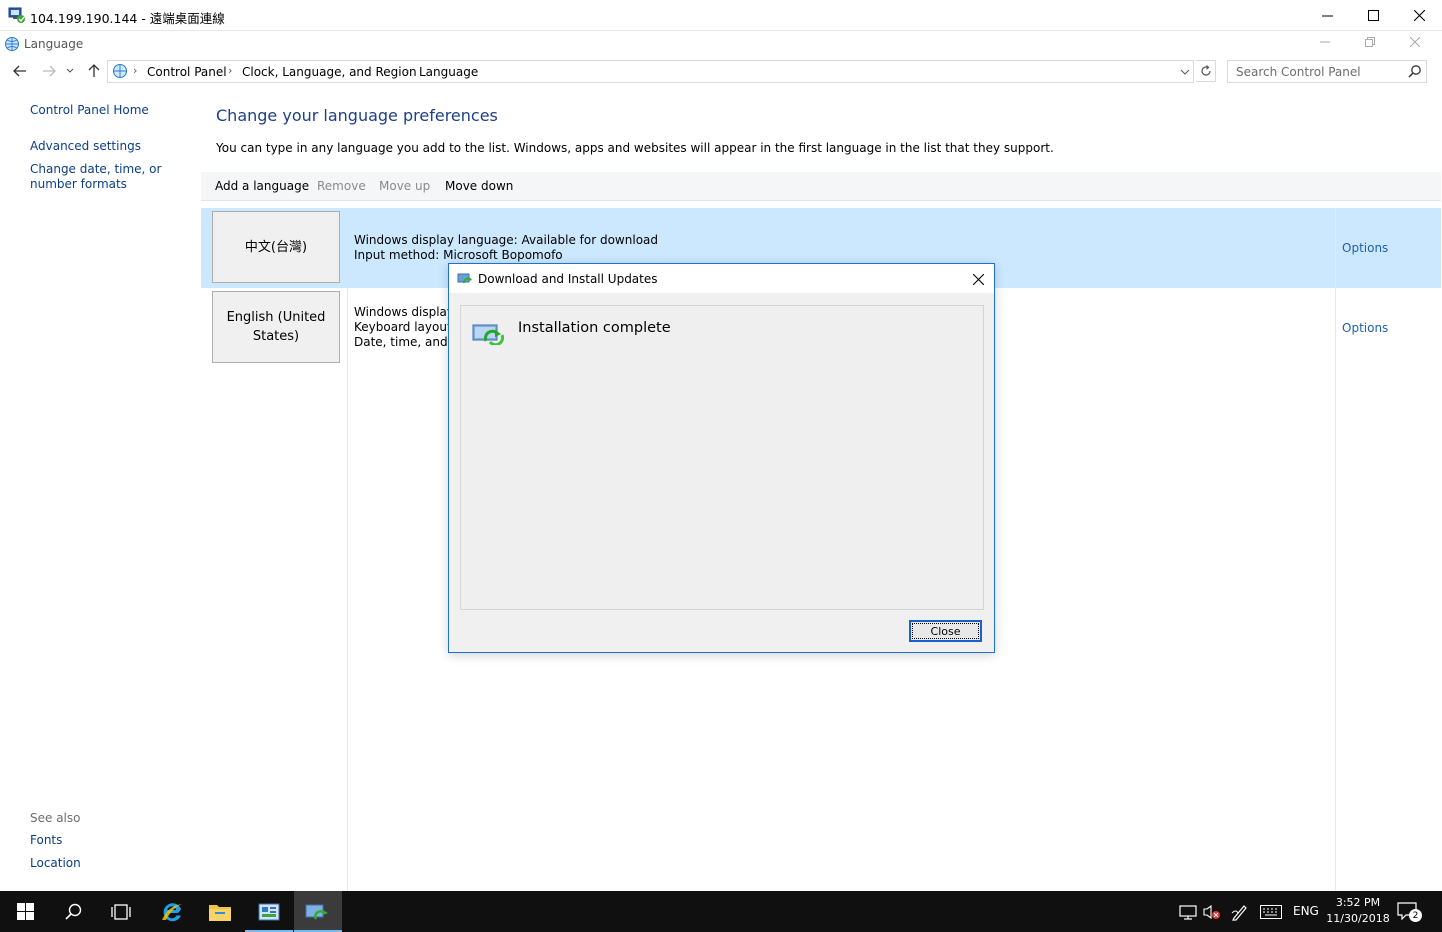  Describe the element at coordinates (357, 115) in the screenshot. I see `page-title: Change your language preferences` at that location.